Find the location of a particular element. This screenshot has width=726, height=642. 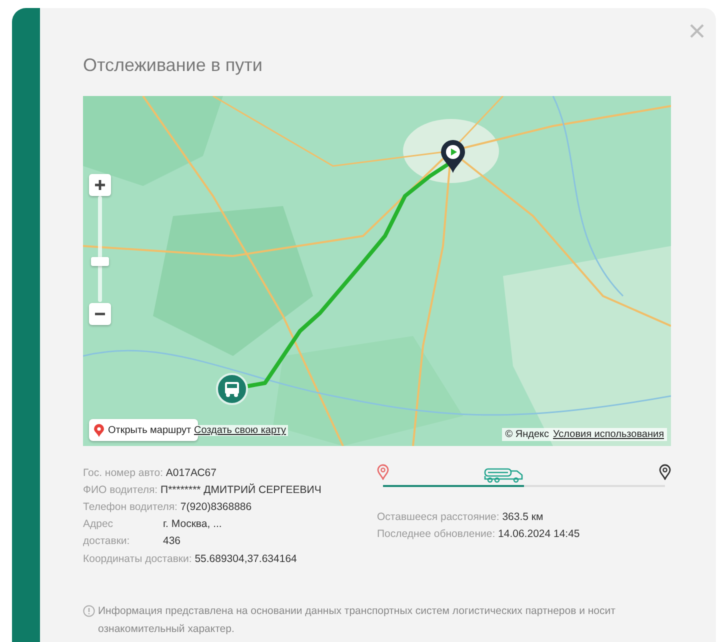

detail-value: г. Москва, ... 436 is located at coordinates (192, 533).